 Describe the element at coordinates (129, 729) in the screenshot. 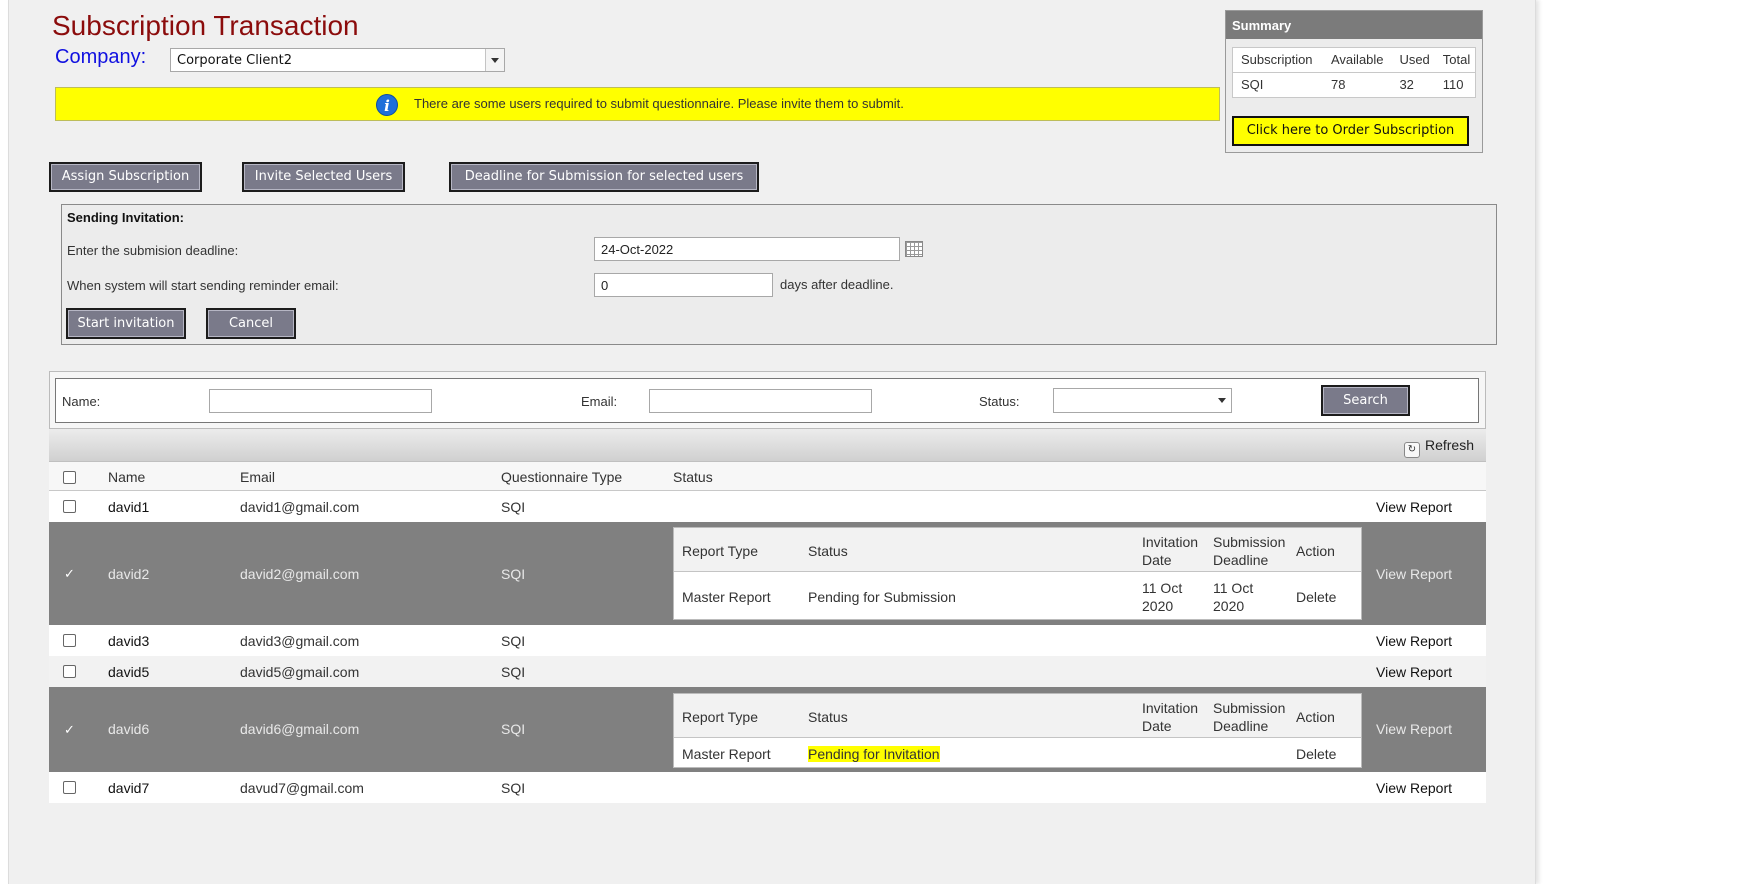

I see `row-name: david6` at that location.